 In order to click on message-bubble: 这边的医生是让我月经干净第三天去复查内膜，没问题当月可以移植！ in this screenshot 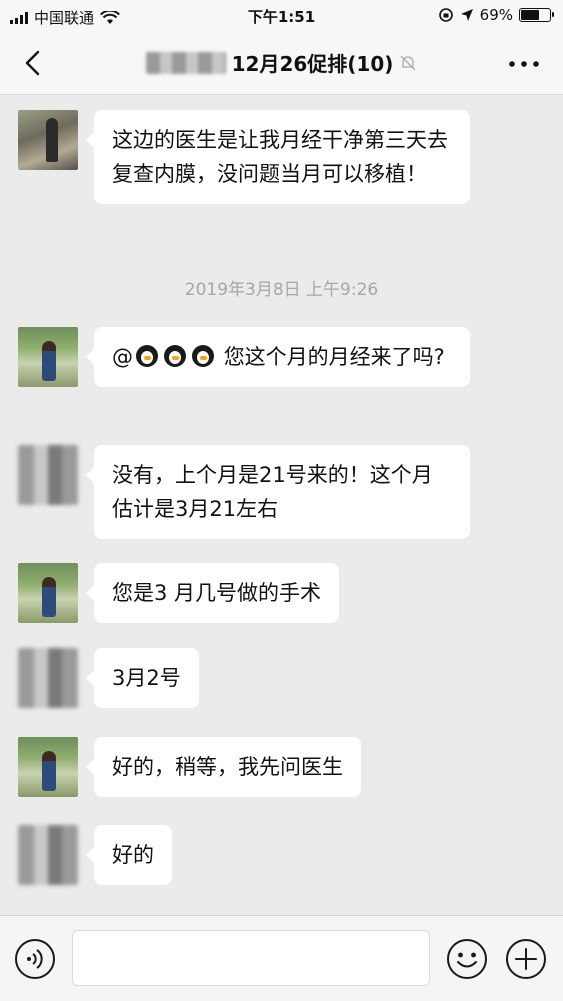, I will do `click(278, 157)`.